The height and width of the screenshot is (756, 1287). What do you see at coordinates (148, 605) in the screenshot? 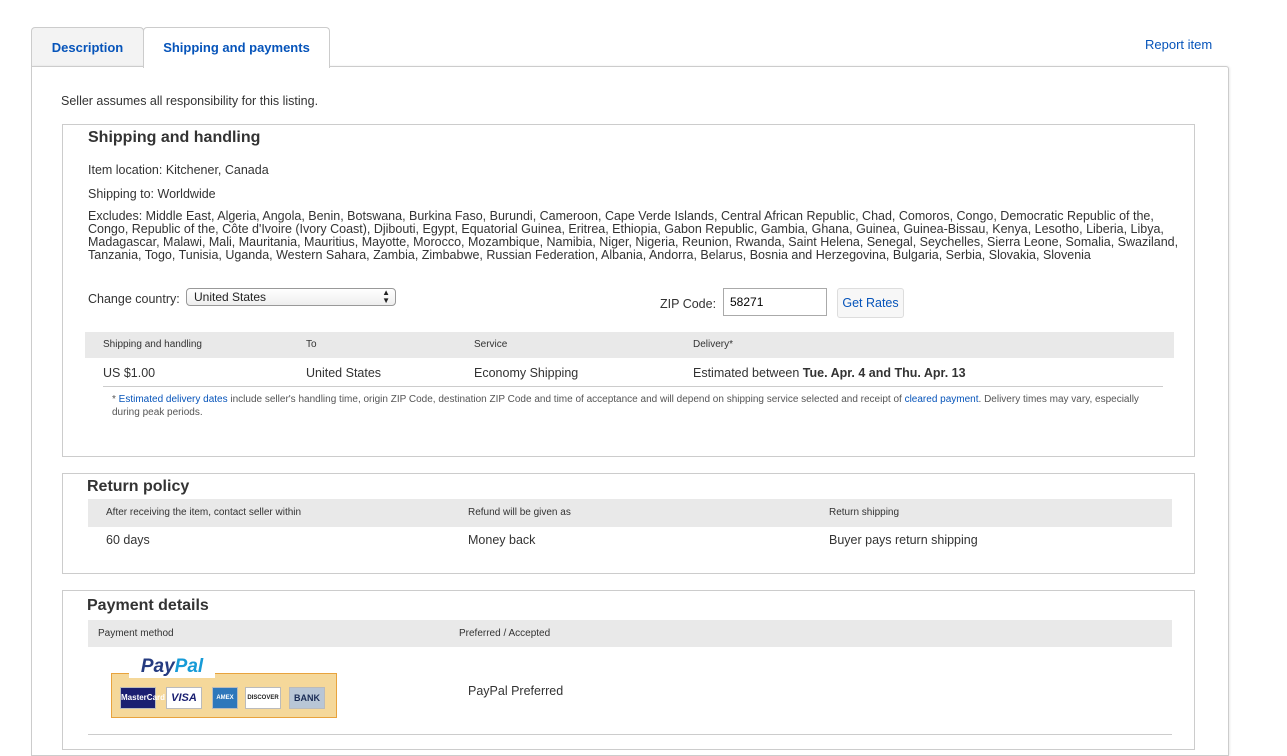
I see `payment-title: Payment details` at bounding box center [148, 605].